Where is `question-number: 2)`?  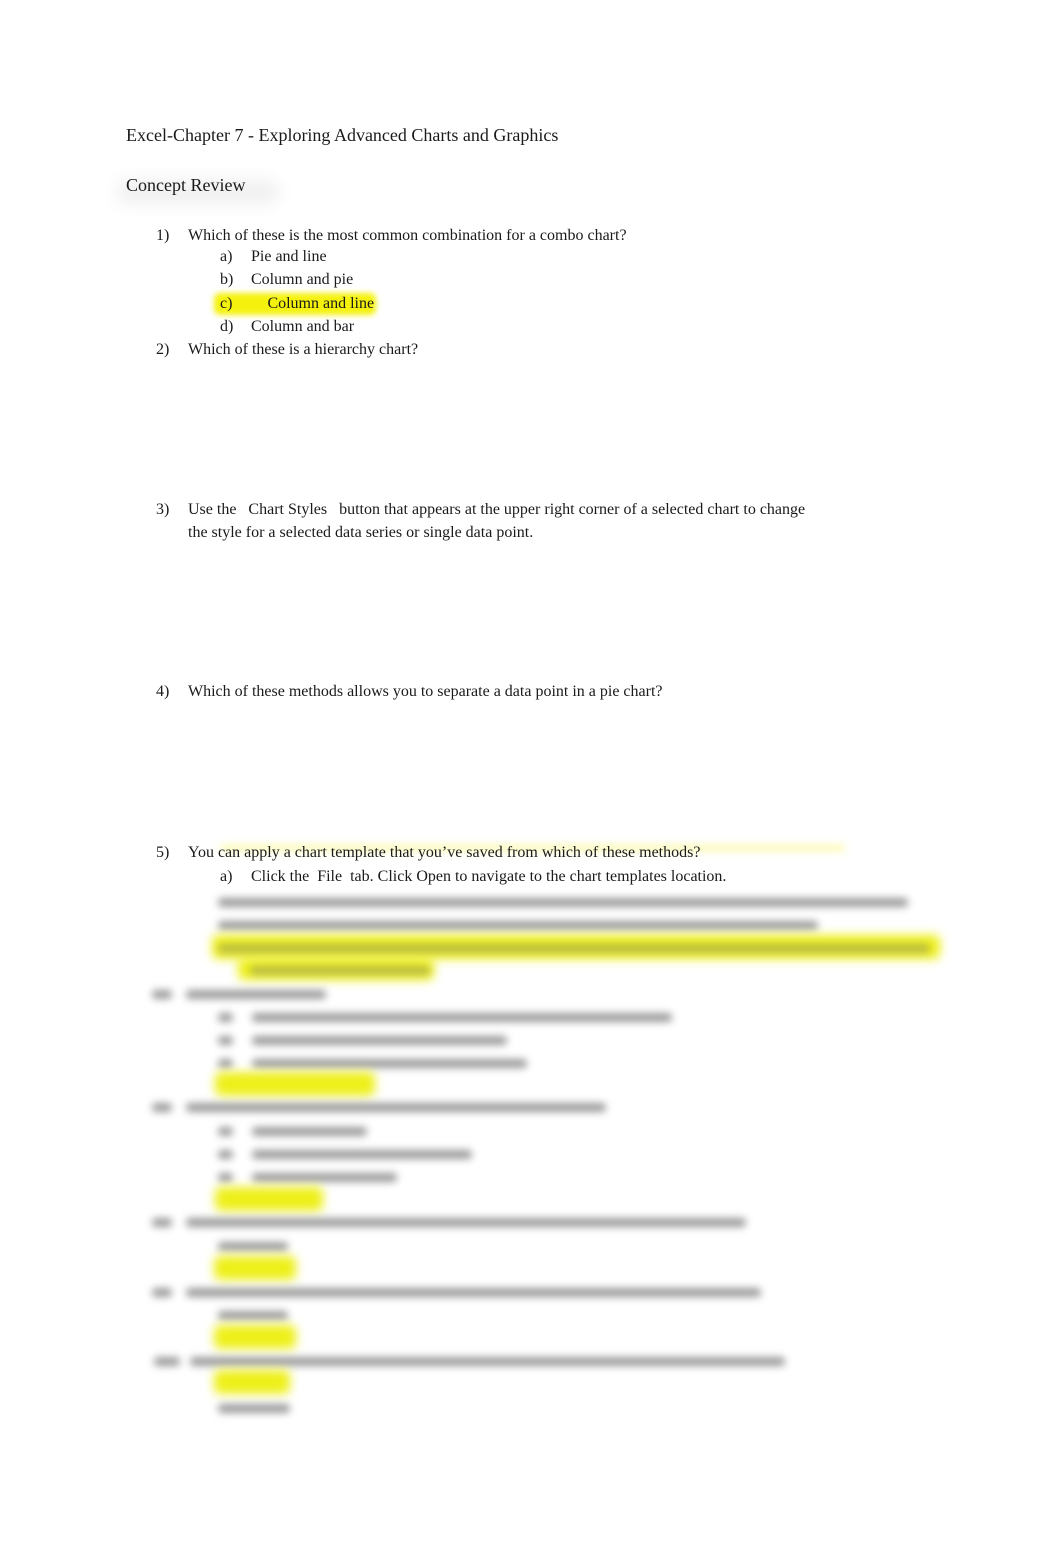 question-number: 2) is located at coordinates (163, 349).